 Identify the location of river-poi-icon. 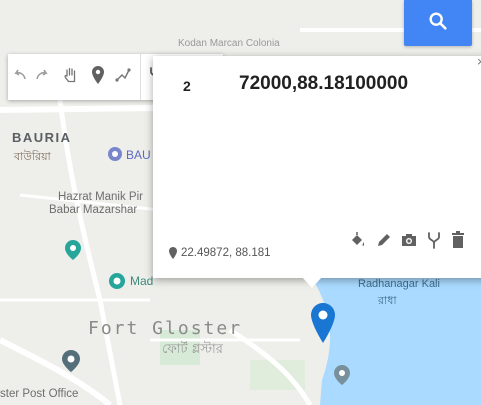
(342, 377).